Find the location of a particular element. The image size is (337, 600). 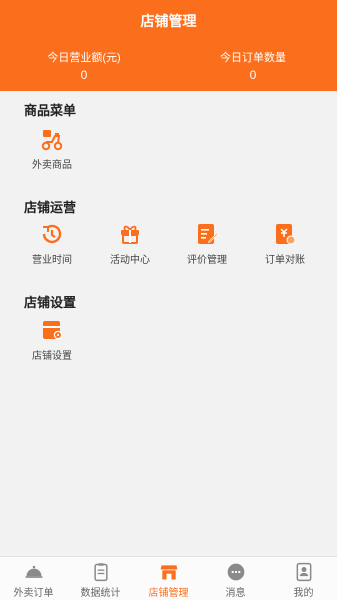

storefront-icon is located at coordinates (168, 572).